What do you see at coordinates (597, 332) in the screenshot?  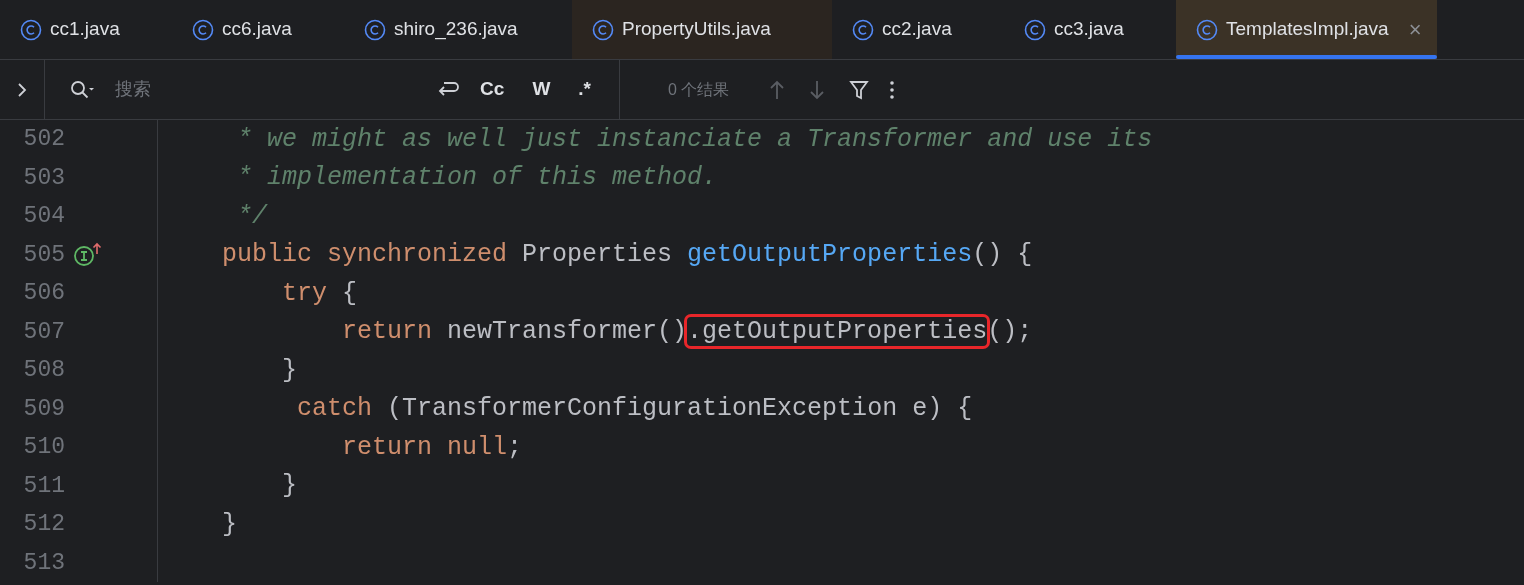 I see `code-line: return newTransformer().getOutputProperties();` at bounding box center [597, 332].